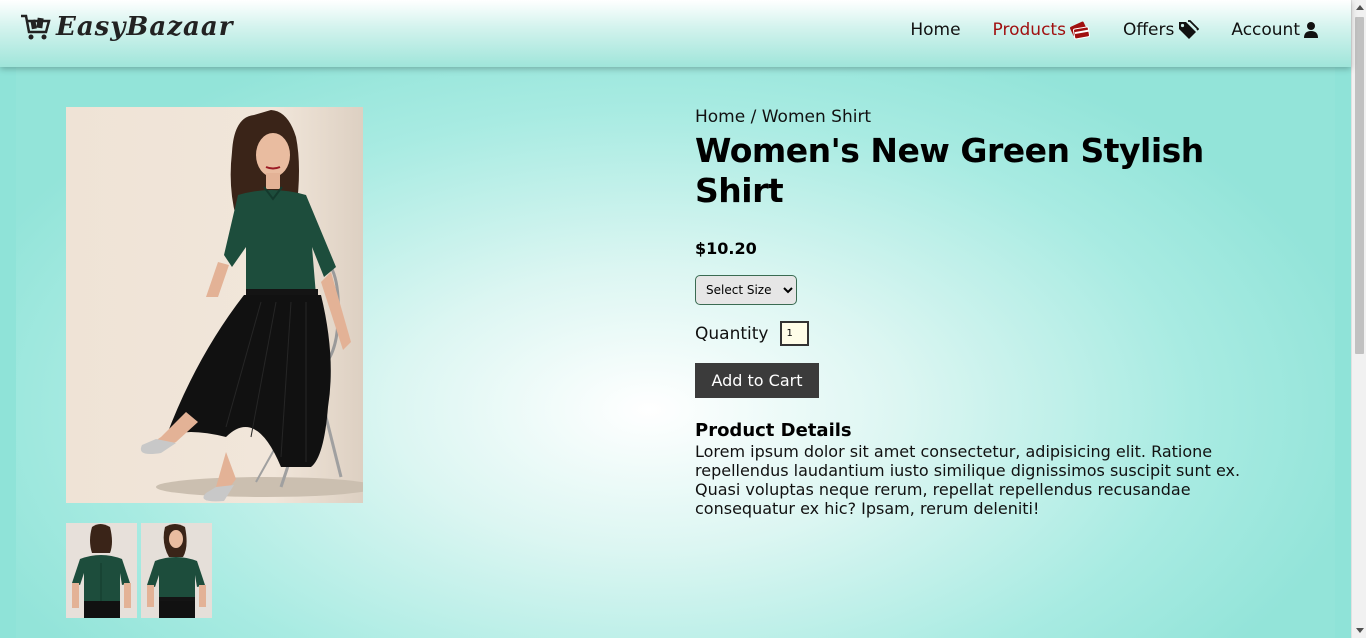 This screenshot has width=1366, height=638. Describe the element at coordinates (1359, 185) in the screenshot. I see `scrollbar-thumb` at that location.